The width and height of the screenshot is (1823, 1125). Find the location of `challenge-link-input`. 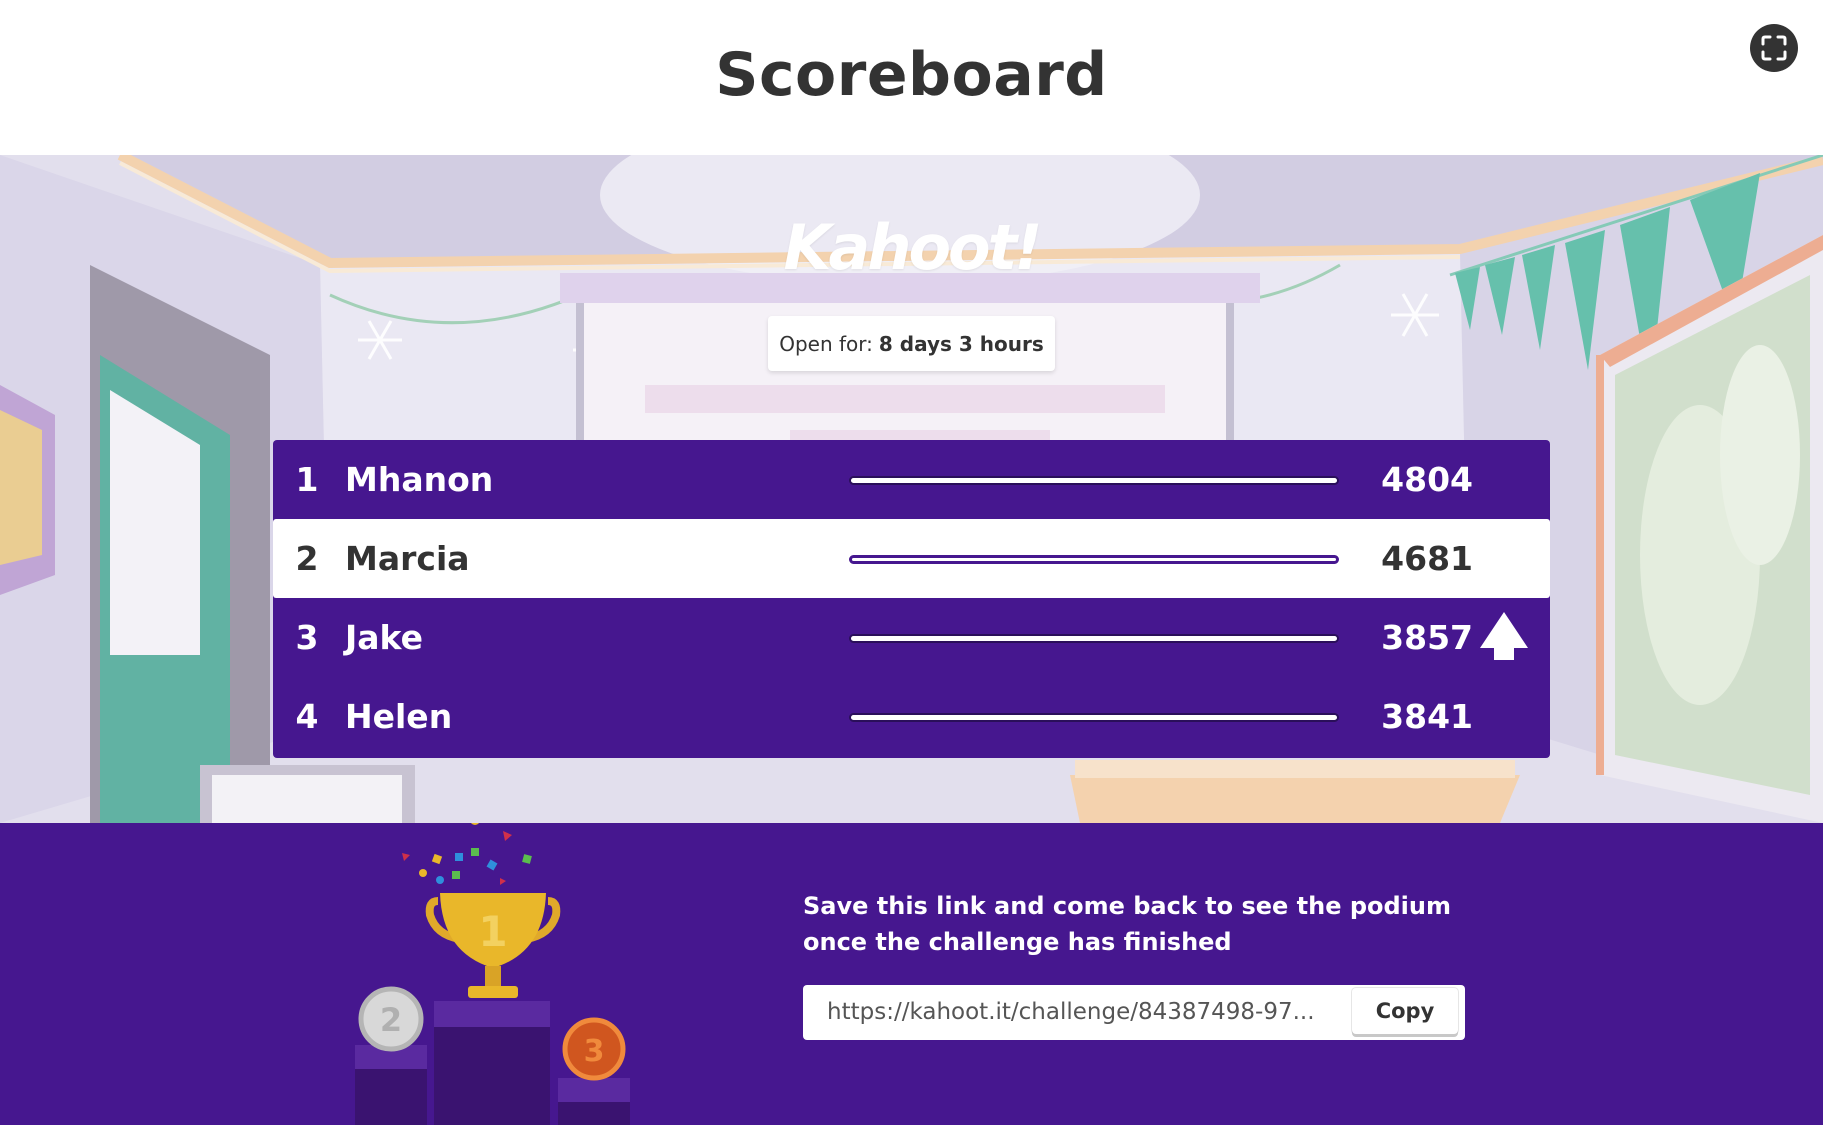

challenge-link-input is located at coordinates (1077, 1012).